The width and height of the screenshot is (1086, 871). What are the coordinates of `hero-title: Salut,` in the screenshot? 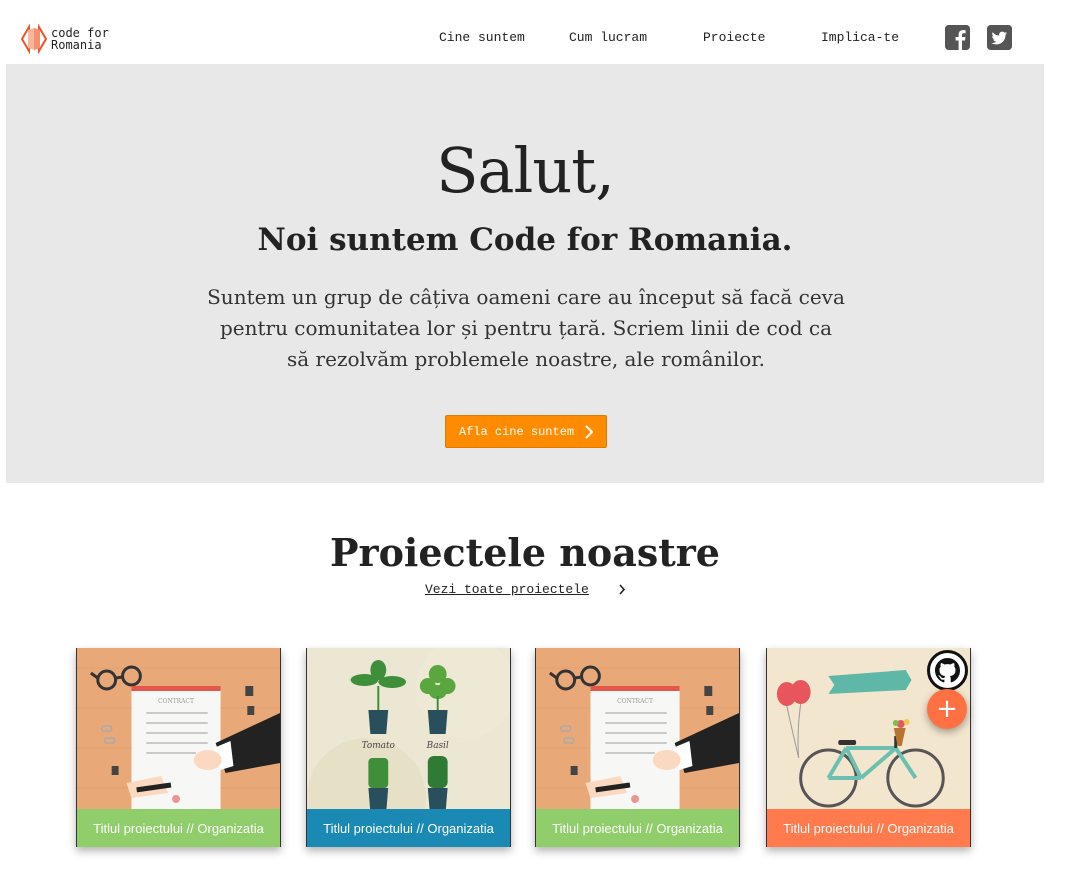 It's located at (525, 170).